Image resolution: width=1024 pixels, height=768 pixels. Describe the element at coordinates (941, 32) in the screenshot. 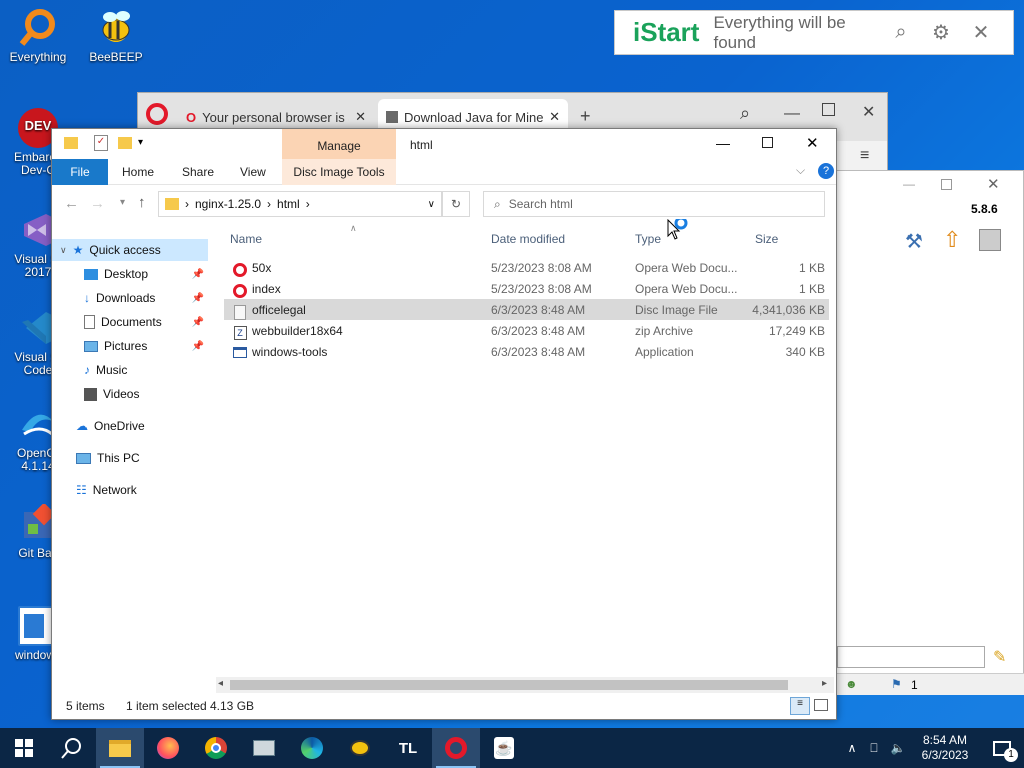

I see `gear-icon: ⚙` at that location.